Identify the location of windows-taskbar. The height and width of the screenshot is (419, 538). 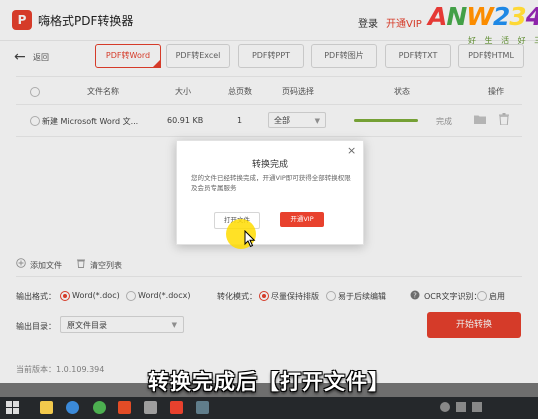
(269, 408).